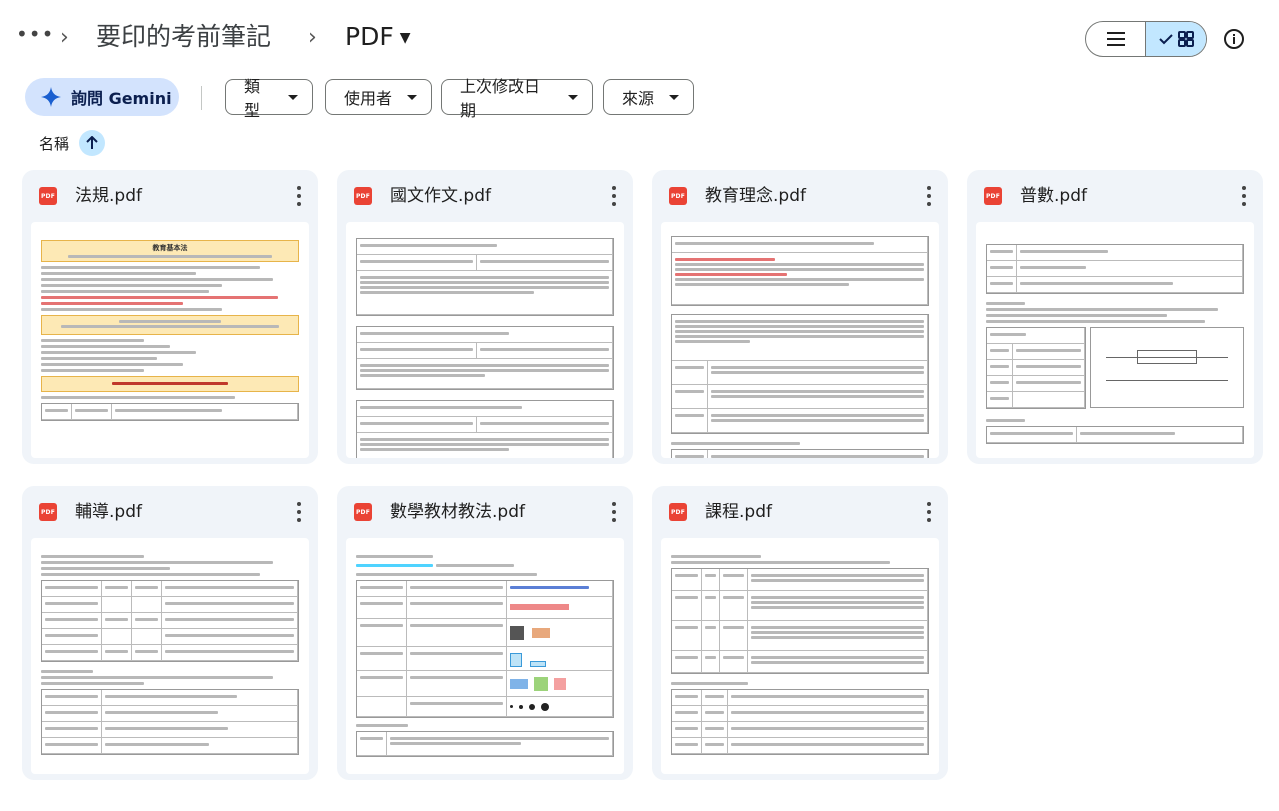  I want to click on breadcrumb-current: PDF ▼, so click(378, 37).